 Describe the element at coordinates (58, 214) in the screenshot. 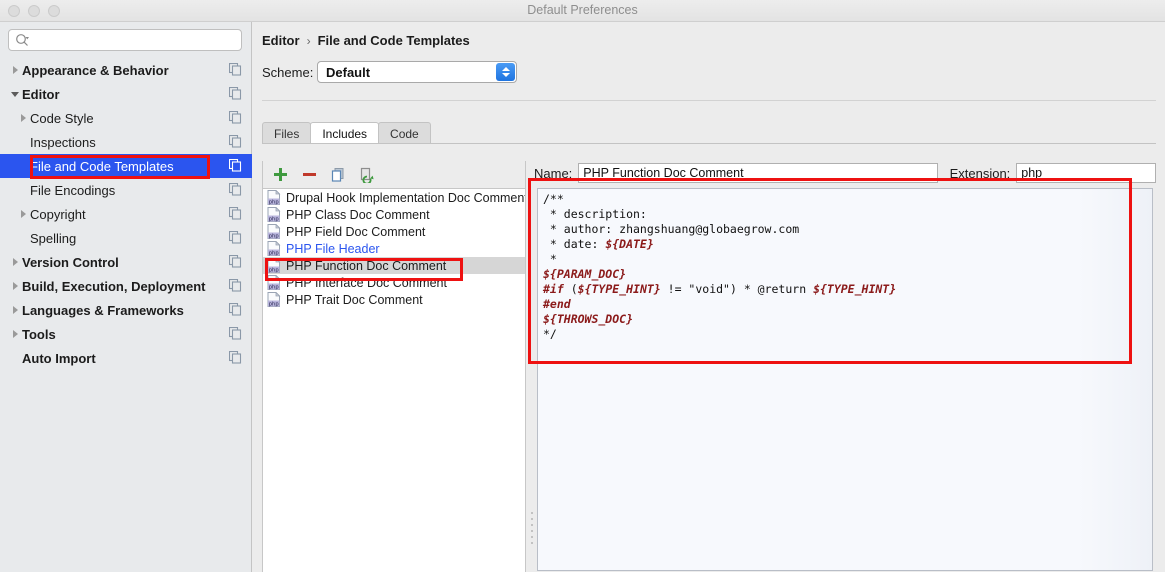

I see `sidebar-item-label: Copyright` at that location.